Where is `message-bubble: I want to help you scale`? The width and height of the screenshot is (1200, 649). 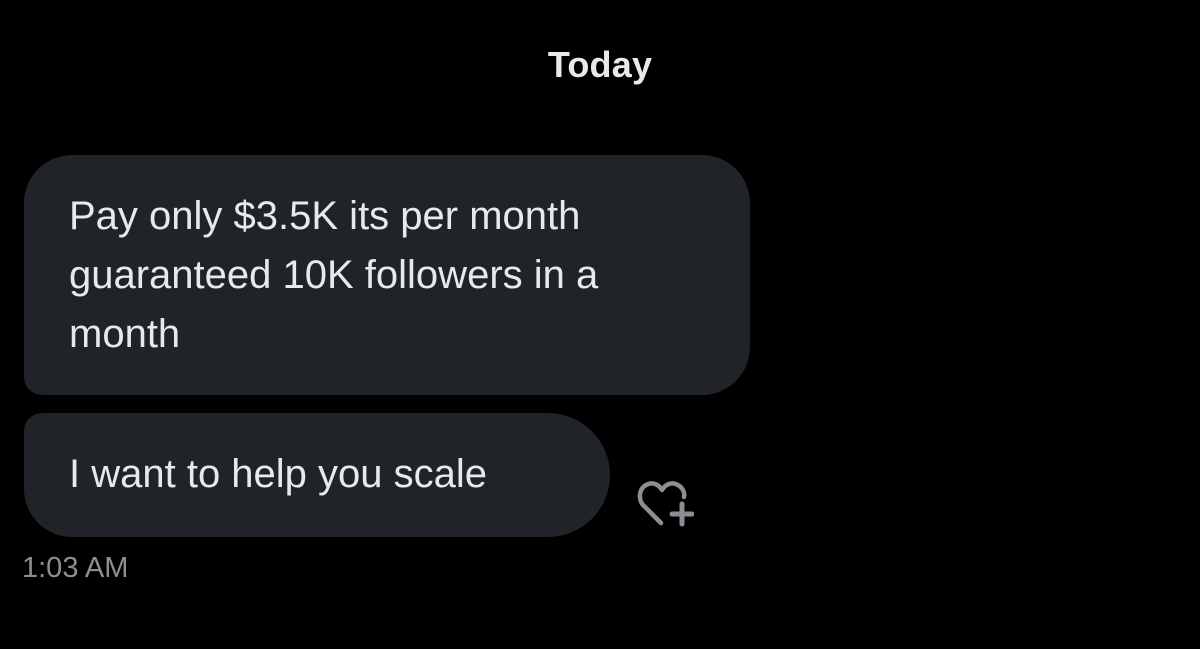 message-bubble: I want to help you scale is located at coordinates (317, 475).